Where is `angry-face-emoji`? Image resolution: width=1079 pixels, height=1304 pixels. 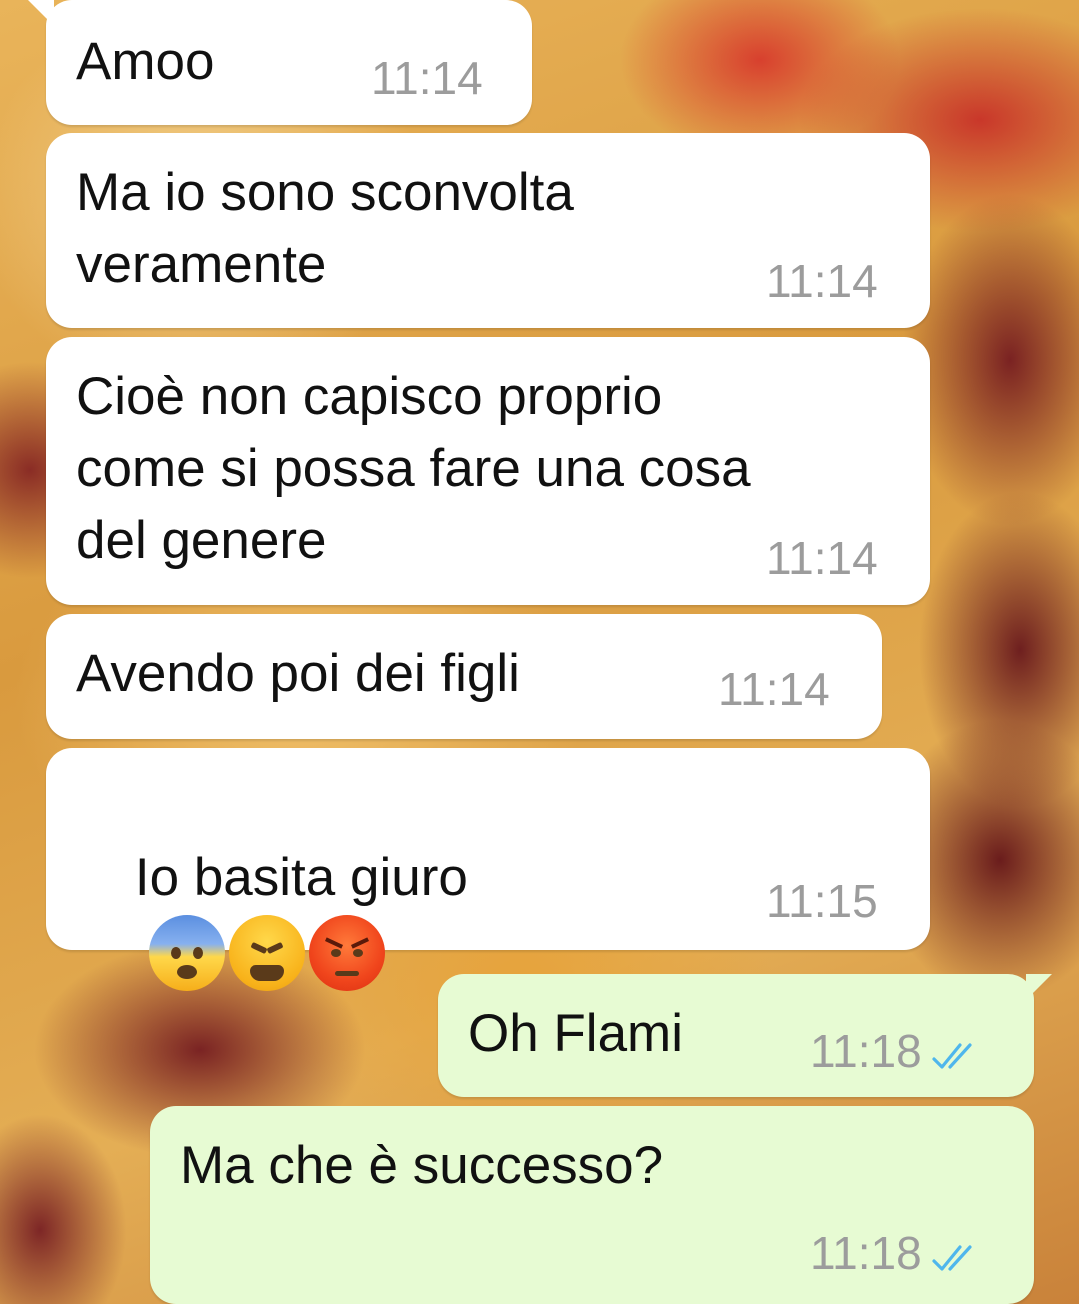 angry-face-emoji is located at coordinates (346, 953).